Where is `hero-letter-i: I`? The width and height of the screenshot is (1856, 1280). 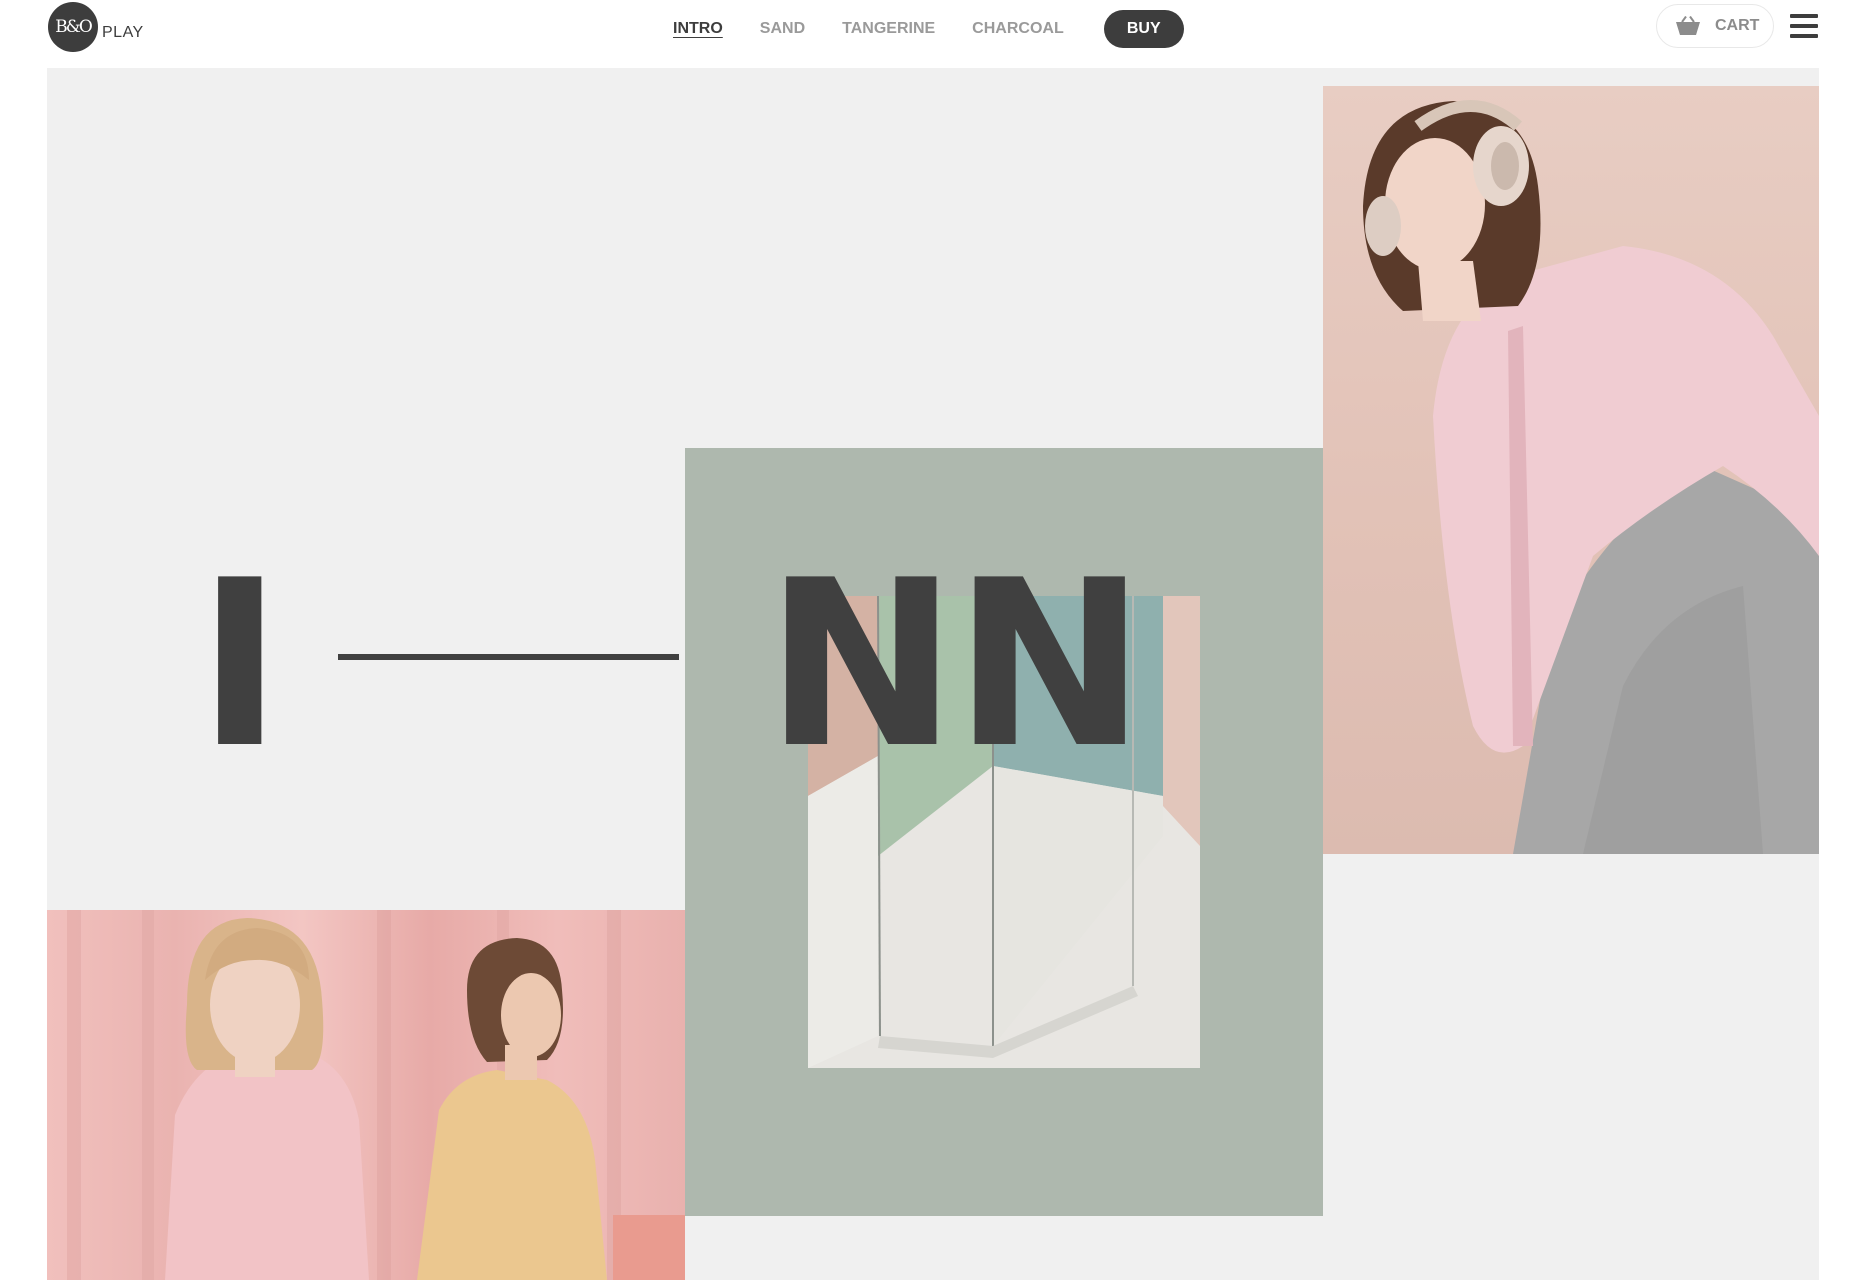 hero-letter-i: I is located at coordinates (240, 665).